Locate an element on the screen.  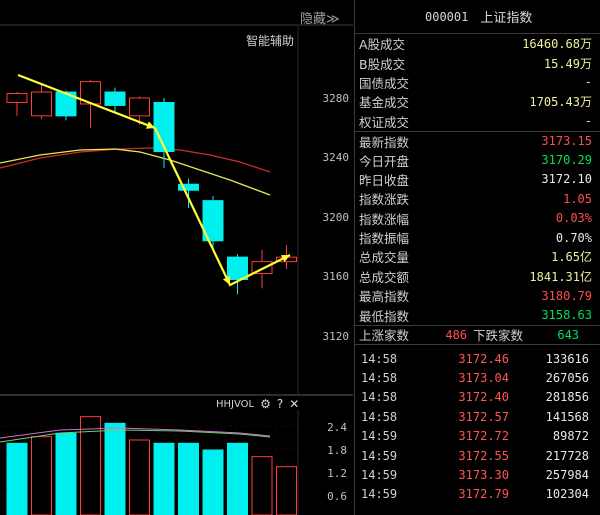
quote-row: 最新指数 3173.15 is located at coordinates (477, 140).